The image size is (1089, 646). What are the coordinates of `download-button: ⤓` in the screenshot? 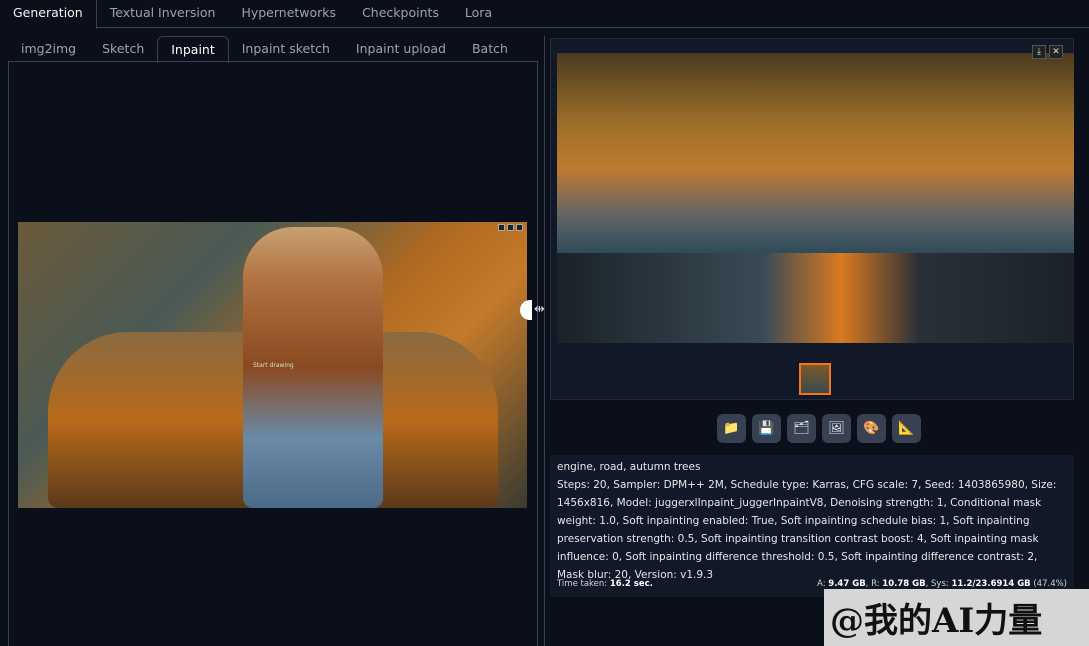 It's located at (1039, 52).